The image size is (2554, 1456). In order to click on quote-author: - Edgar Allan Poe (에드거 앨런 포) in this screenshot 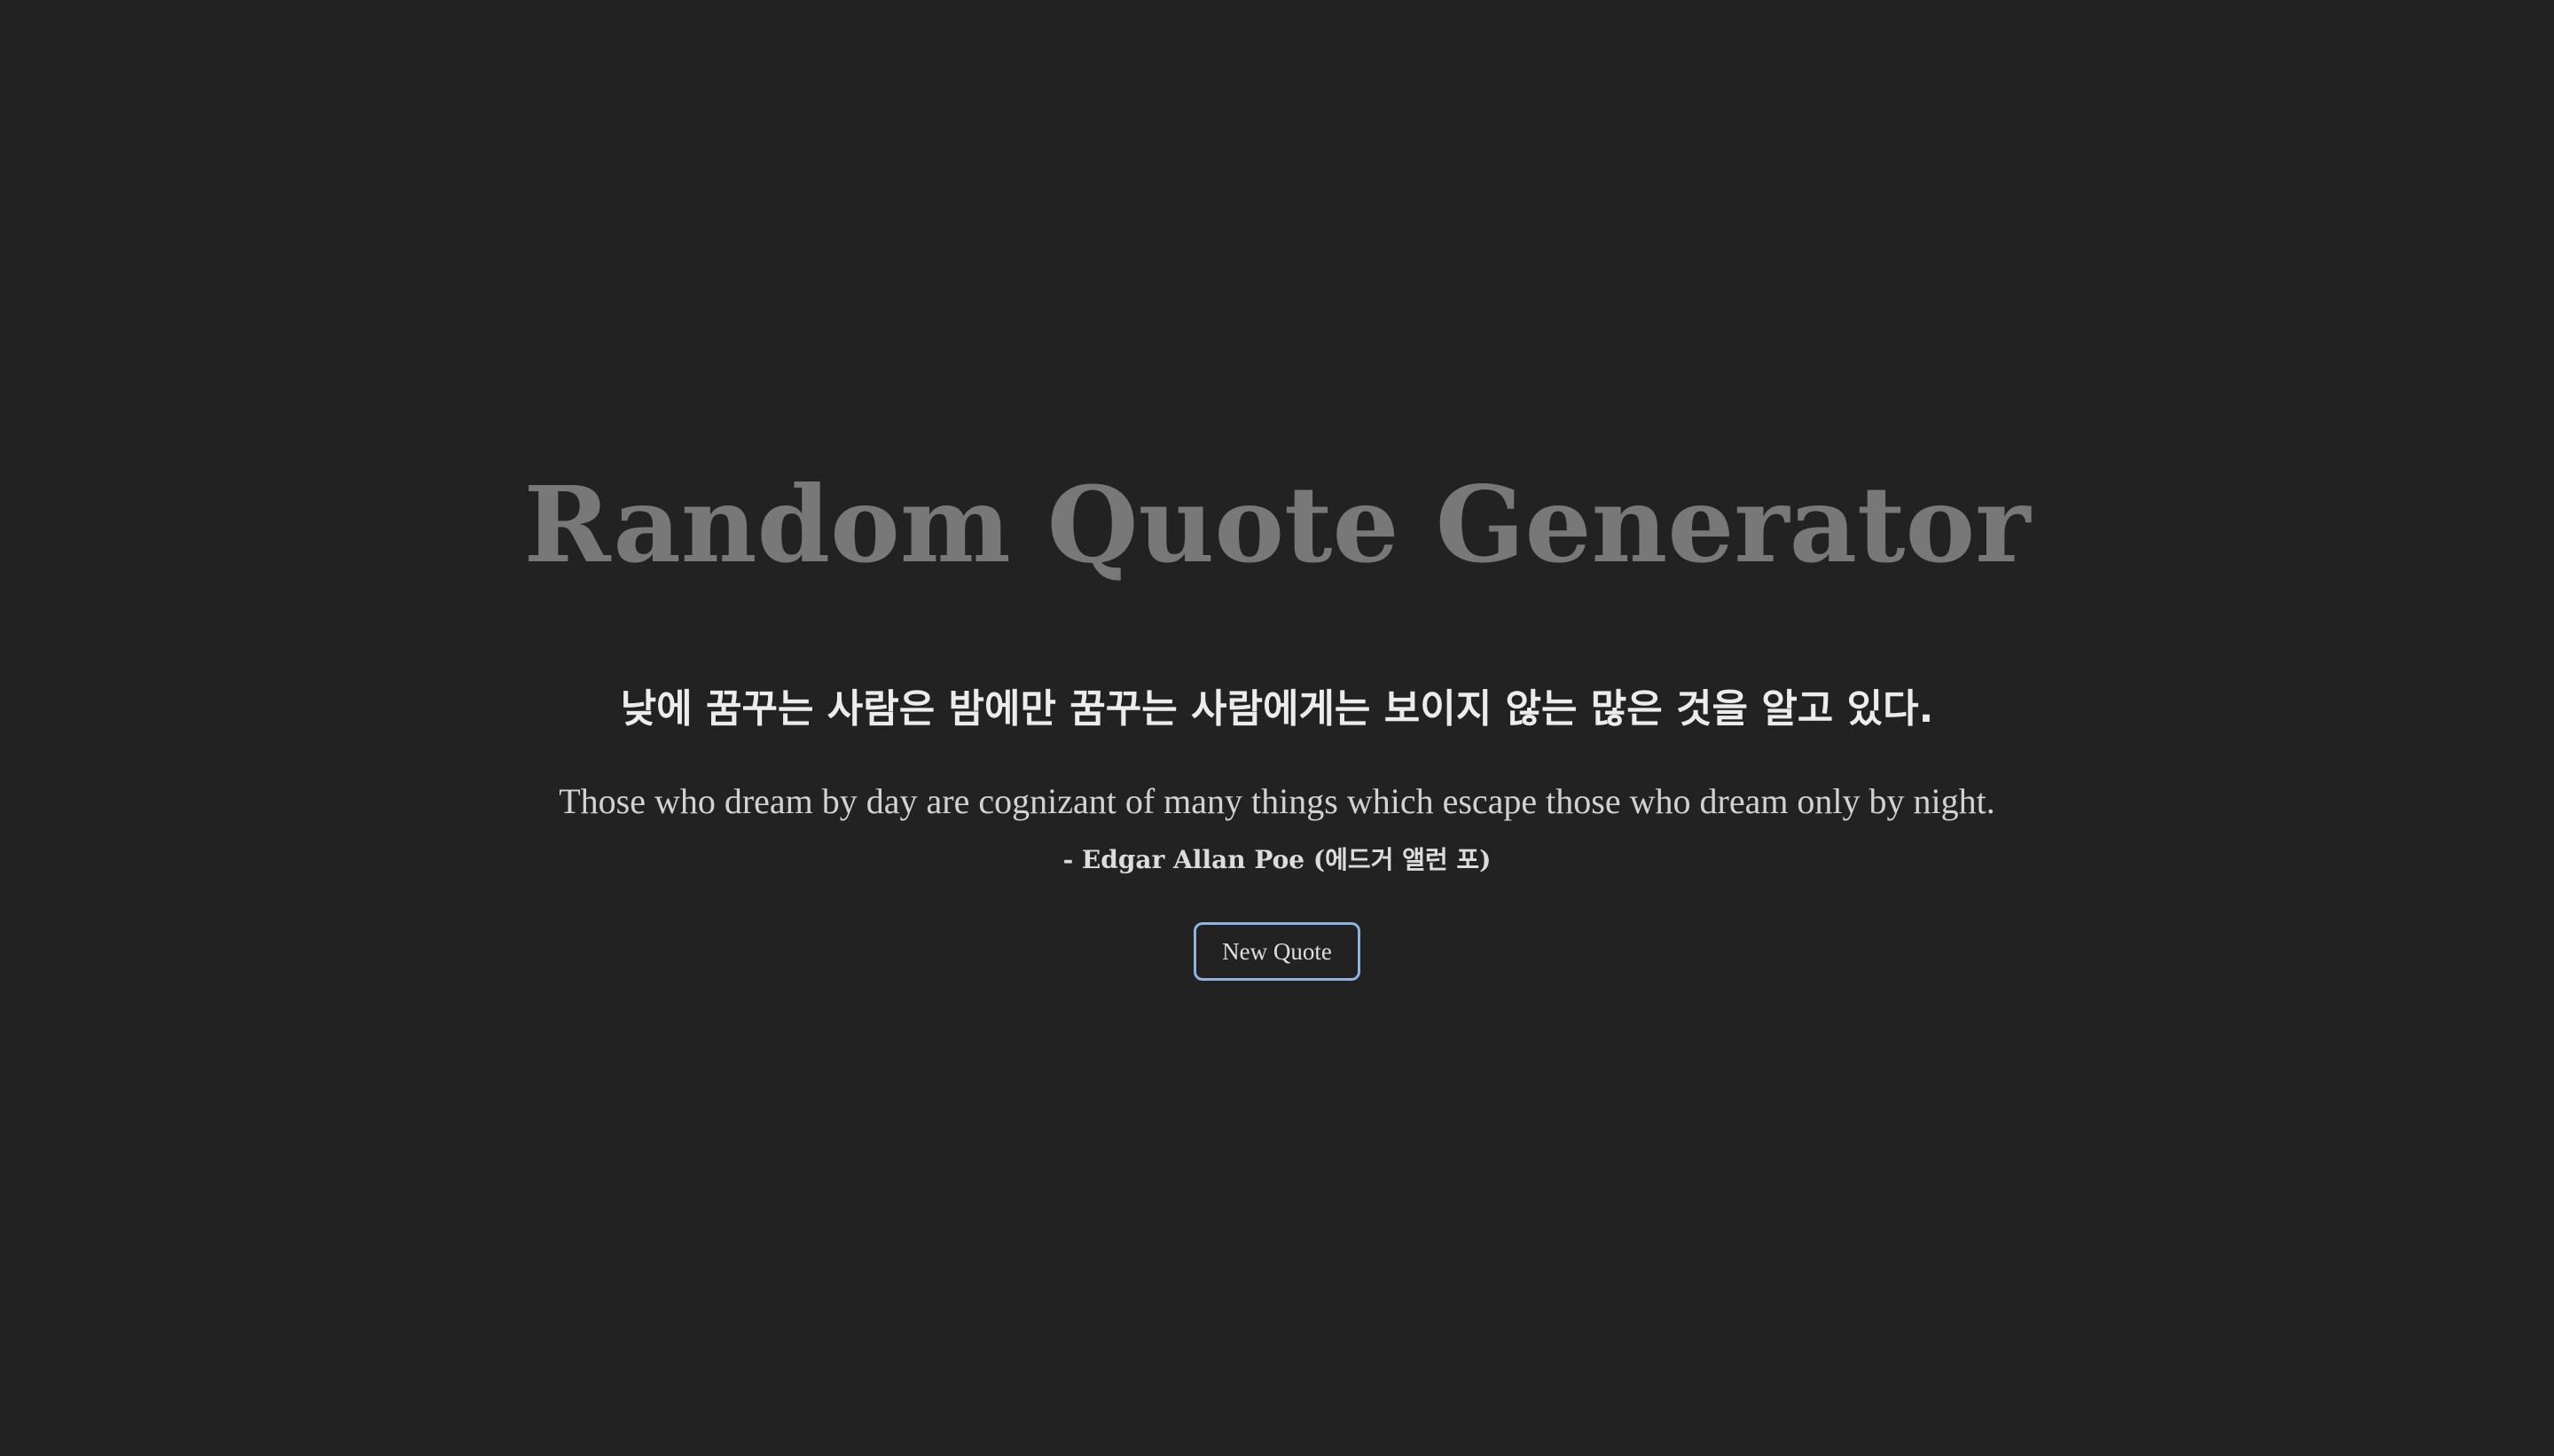, I will do `click(1277, 859)`.